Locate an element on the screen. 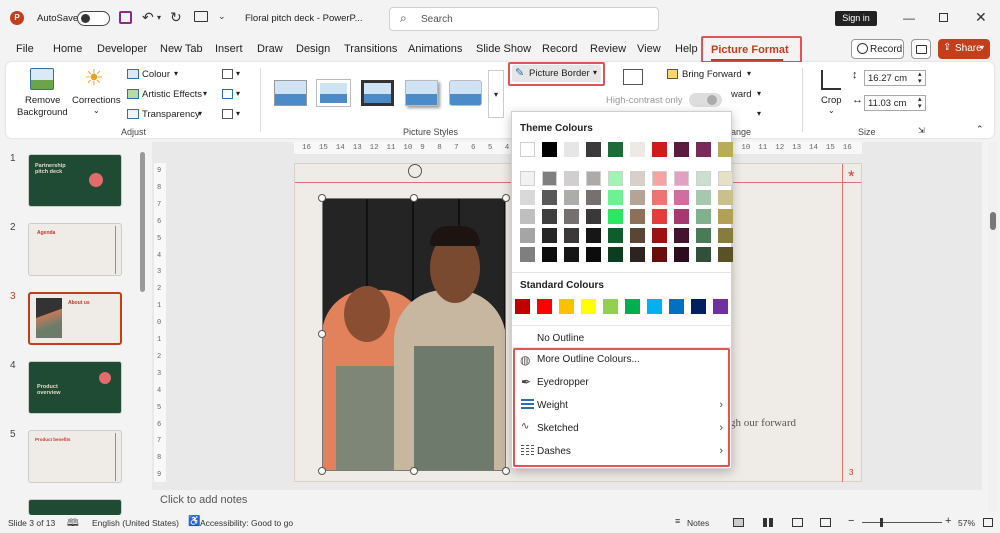  tab-transitions: Transitions is located at coordinates (370, 49).